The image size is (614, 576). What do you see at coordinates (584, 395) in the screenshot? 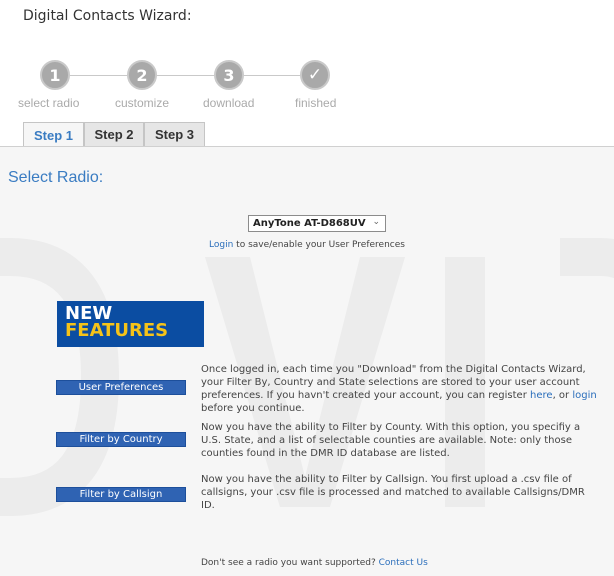
I see `login-link-inline: login` at bounding box center [584, 395].